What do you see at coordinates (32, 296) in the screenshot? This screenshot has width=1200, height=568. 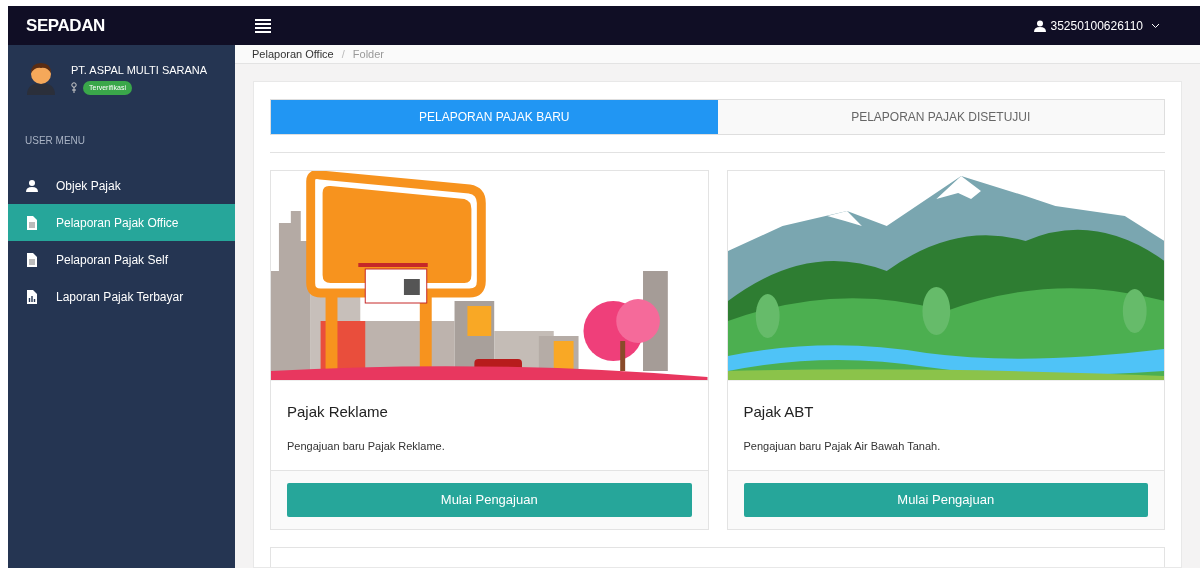 I see `chart-document-icon` at bounding box center [32, 296].